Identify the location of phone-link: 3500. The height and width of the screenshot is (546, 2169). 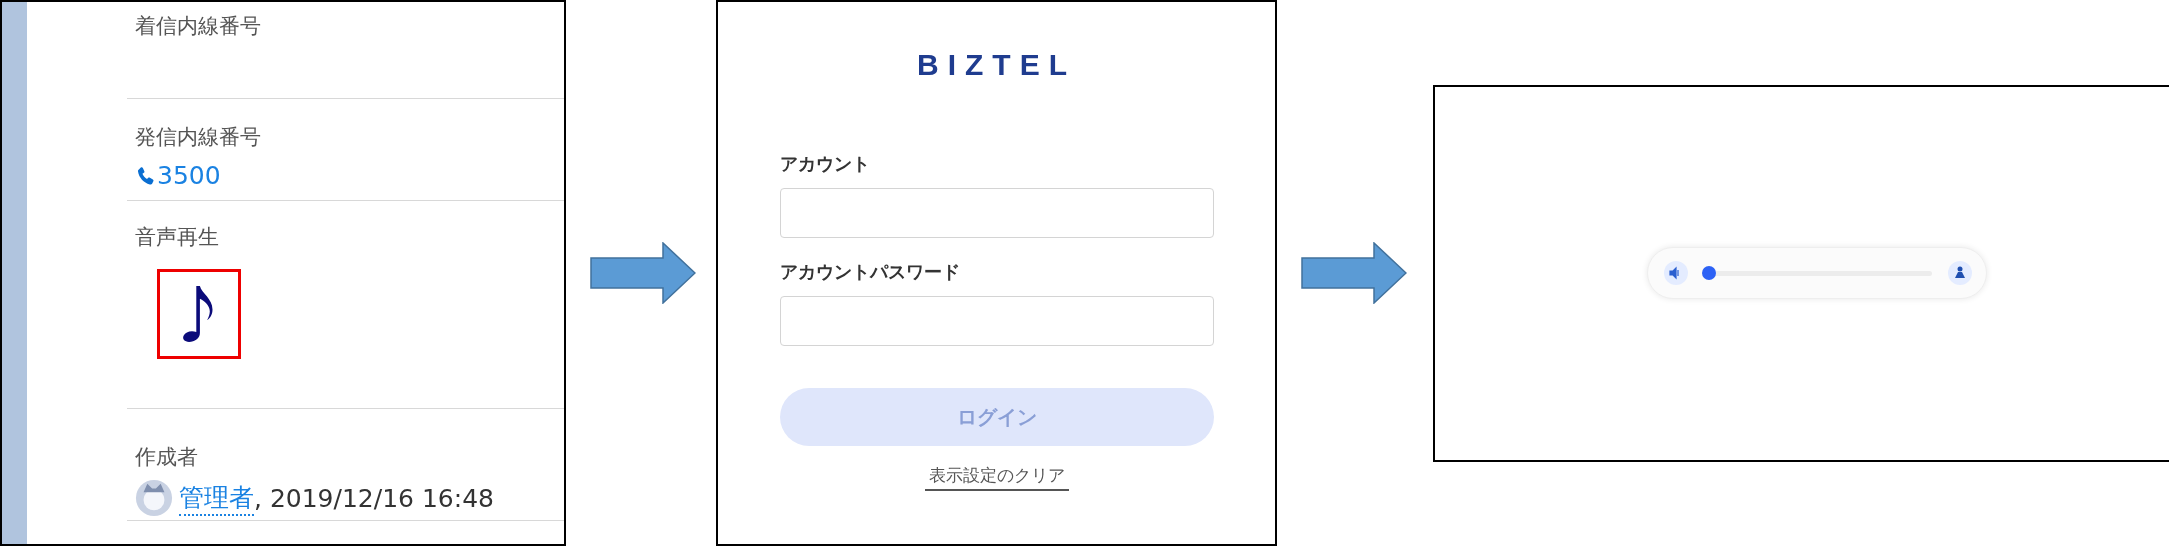
(189, 175).